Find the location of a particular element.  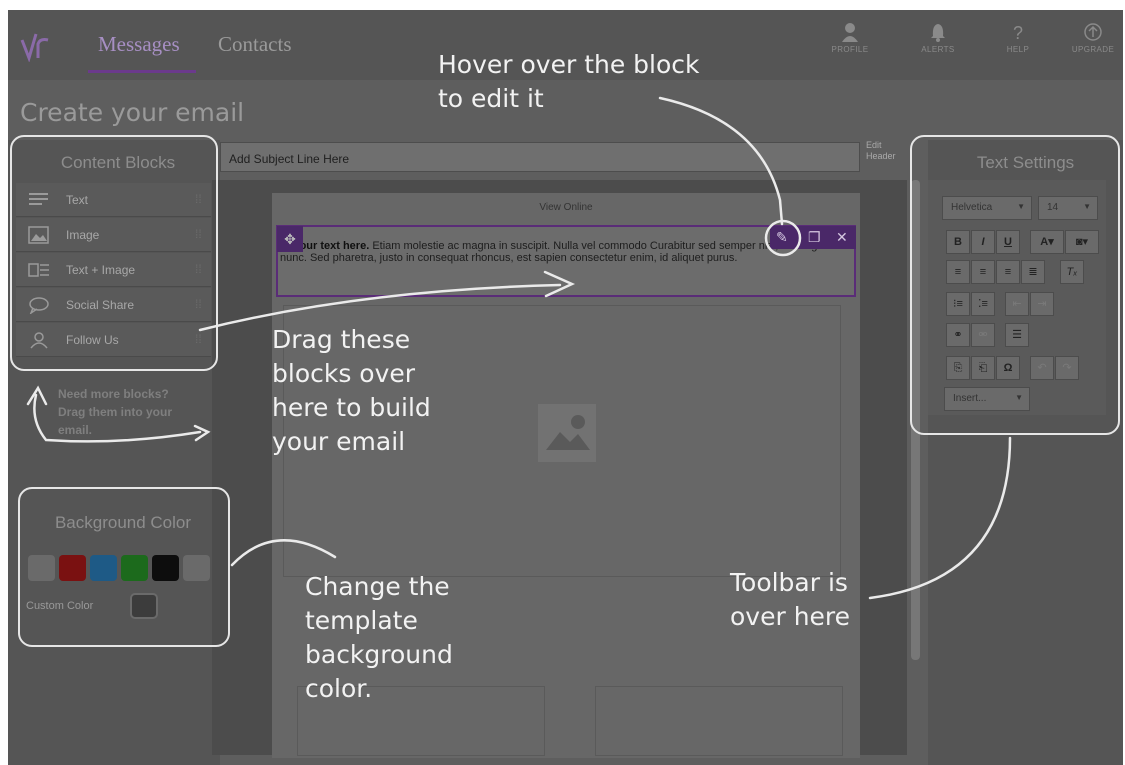

annotation-hover: Hover over the block to edit it is located at coordinates (569, 81).